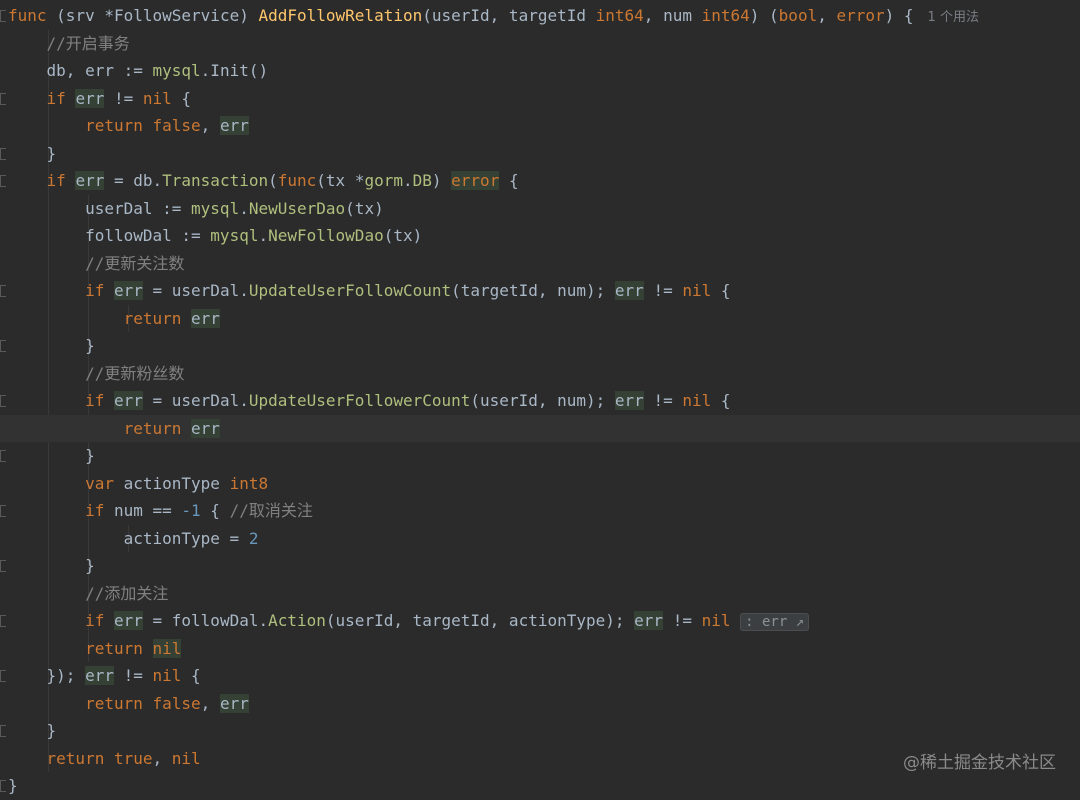 This screenshot has height=800, width=1080. I want to click on code-line: followDal := mysql.NewFollowDao(tx), so click(540, 236).